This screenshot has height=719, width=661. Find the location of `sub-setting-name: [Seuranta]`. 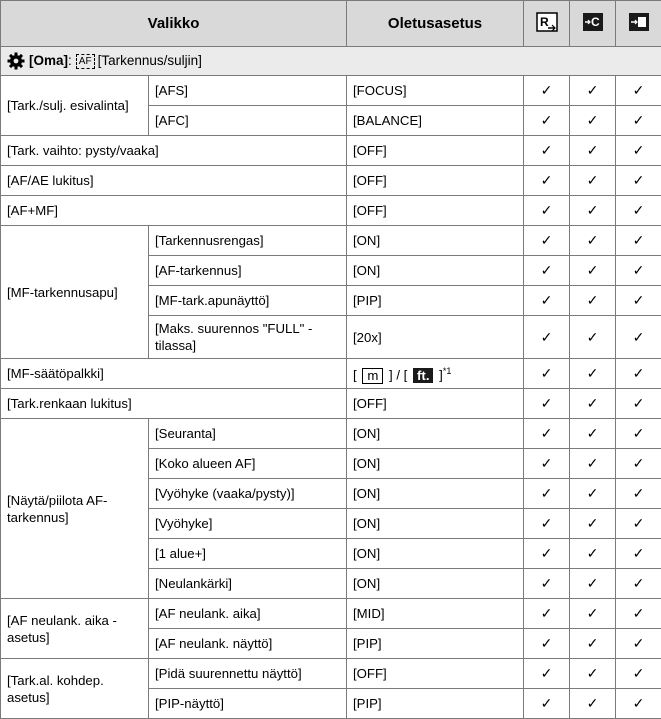

sub-setting-name: [Seuranta] is located at coordinates (248, 434).